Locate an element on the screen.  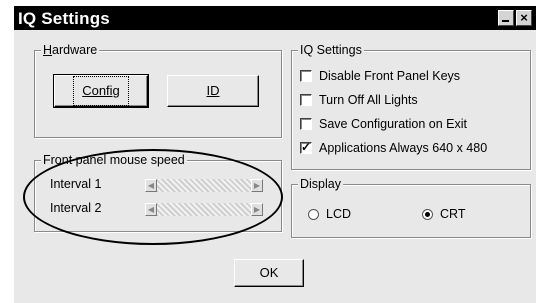
hardware-legend: Hardware is located at coordinates (70, 50).